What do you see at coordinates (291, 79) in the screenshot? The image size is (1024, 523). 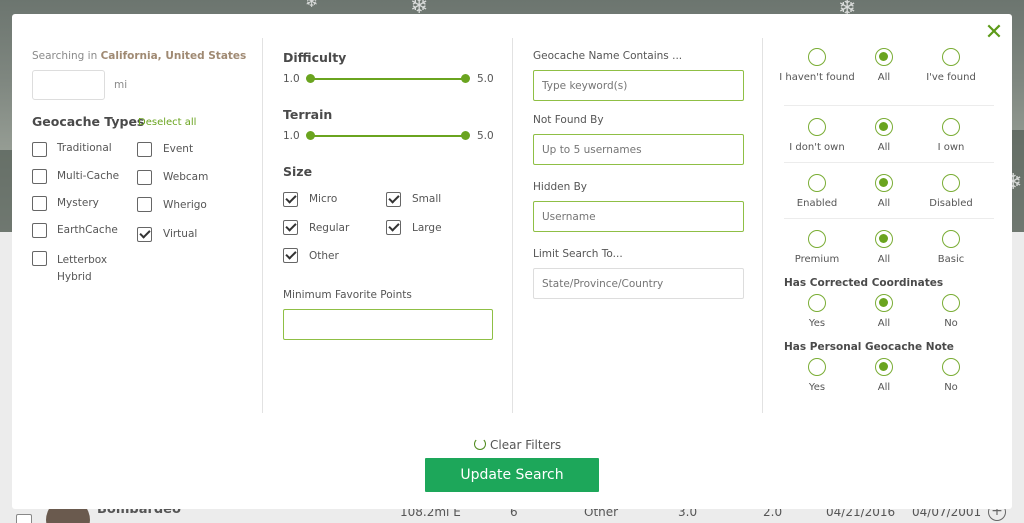 I see `difficulty-min: 1.0` at bounding box center [291, 79].